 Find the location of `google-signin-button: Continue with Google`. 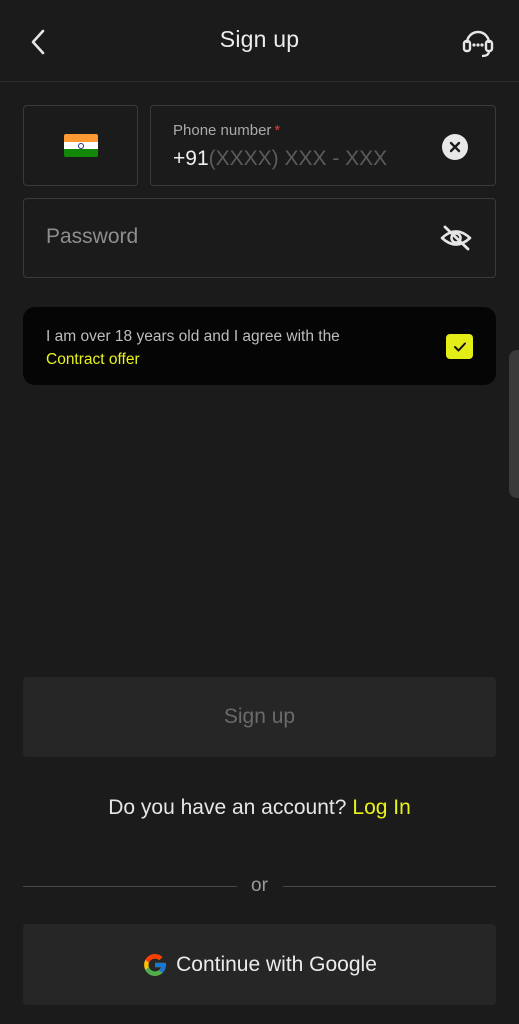

google-signin-button: Continue with Google is located at coordinates (259, 964).